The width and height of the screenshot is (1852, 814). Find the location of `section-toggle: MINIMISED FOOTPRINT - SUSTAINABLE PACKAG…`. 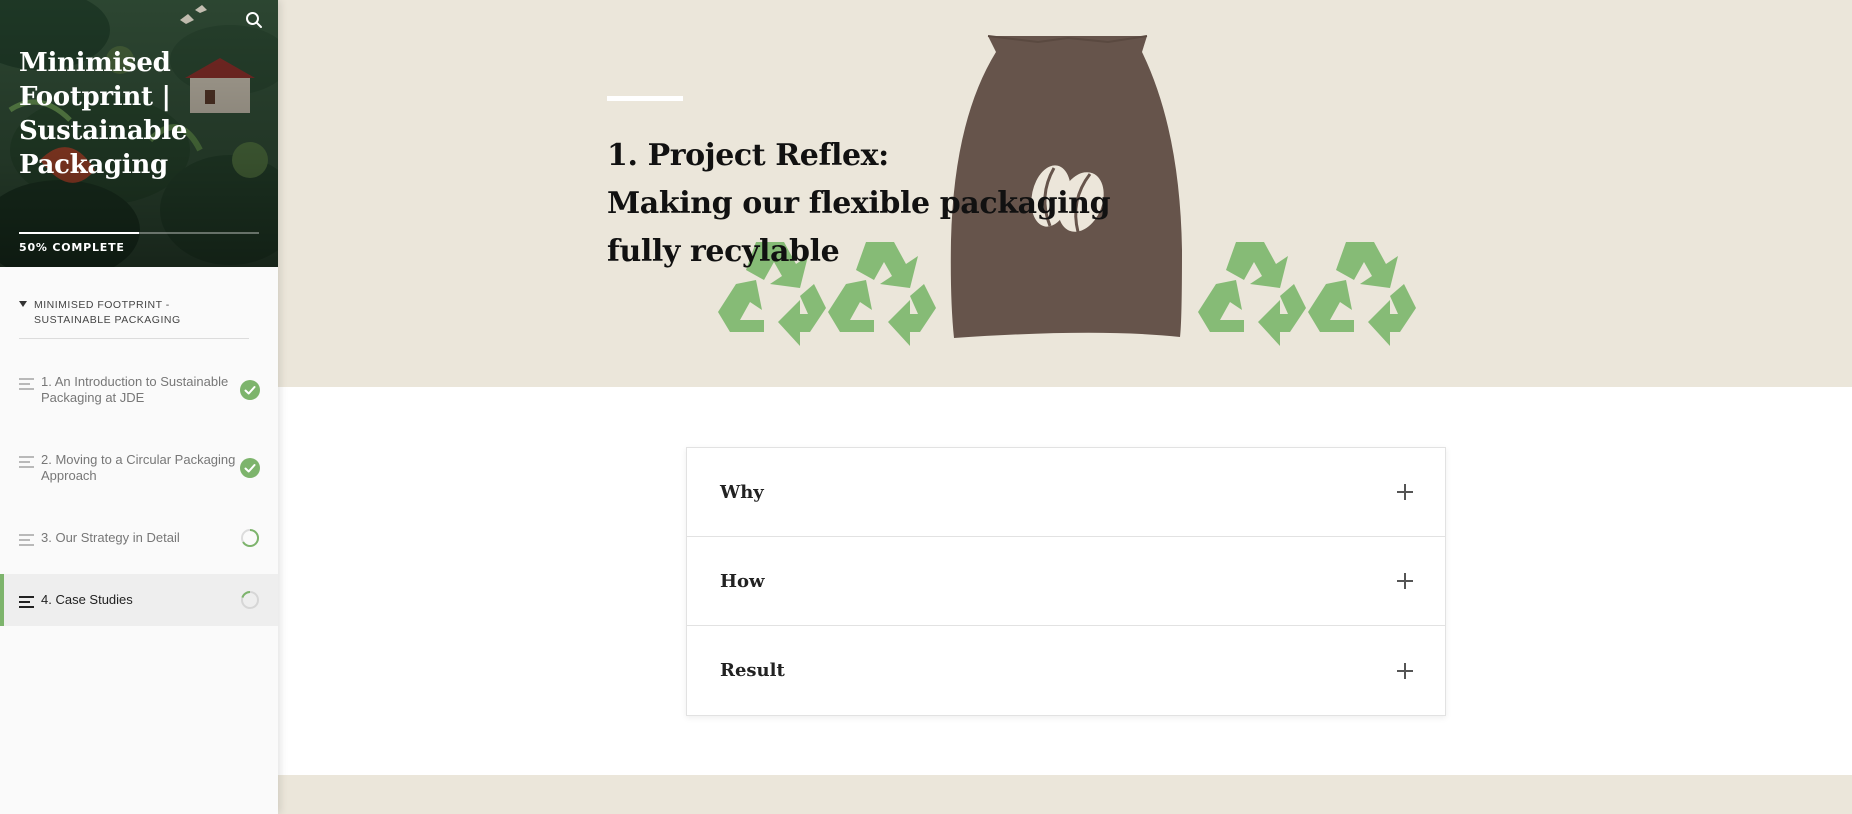

section-toggle: MINIMISED FOOTPRINT - SUSTAINABLE PACKAG… is located at coordinates (134, 318).